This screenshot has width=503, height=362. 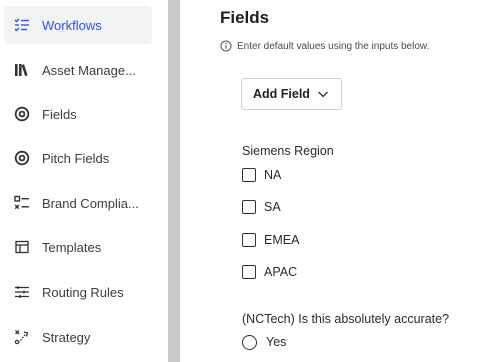 I want to click on sidebar-item-label: Pitch Fields, so click(x=76, y=158).